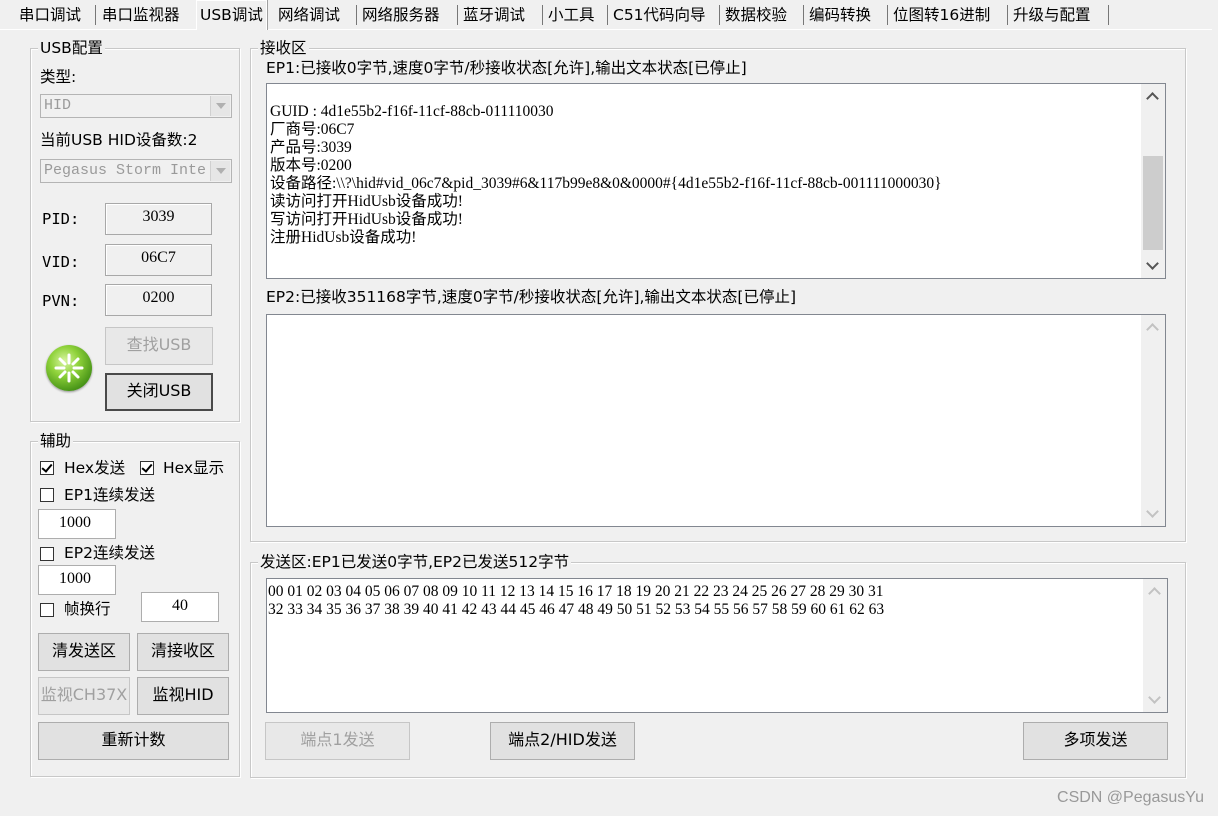 This screenshot has width=1218, height=816. I want to click on receive-title: 接收区, so click(283, 48).